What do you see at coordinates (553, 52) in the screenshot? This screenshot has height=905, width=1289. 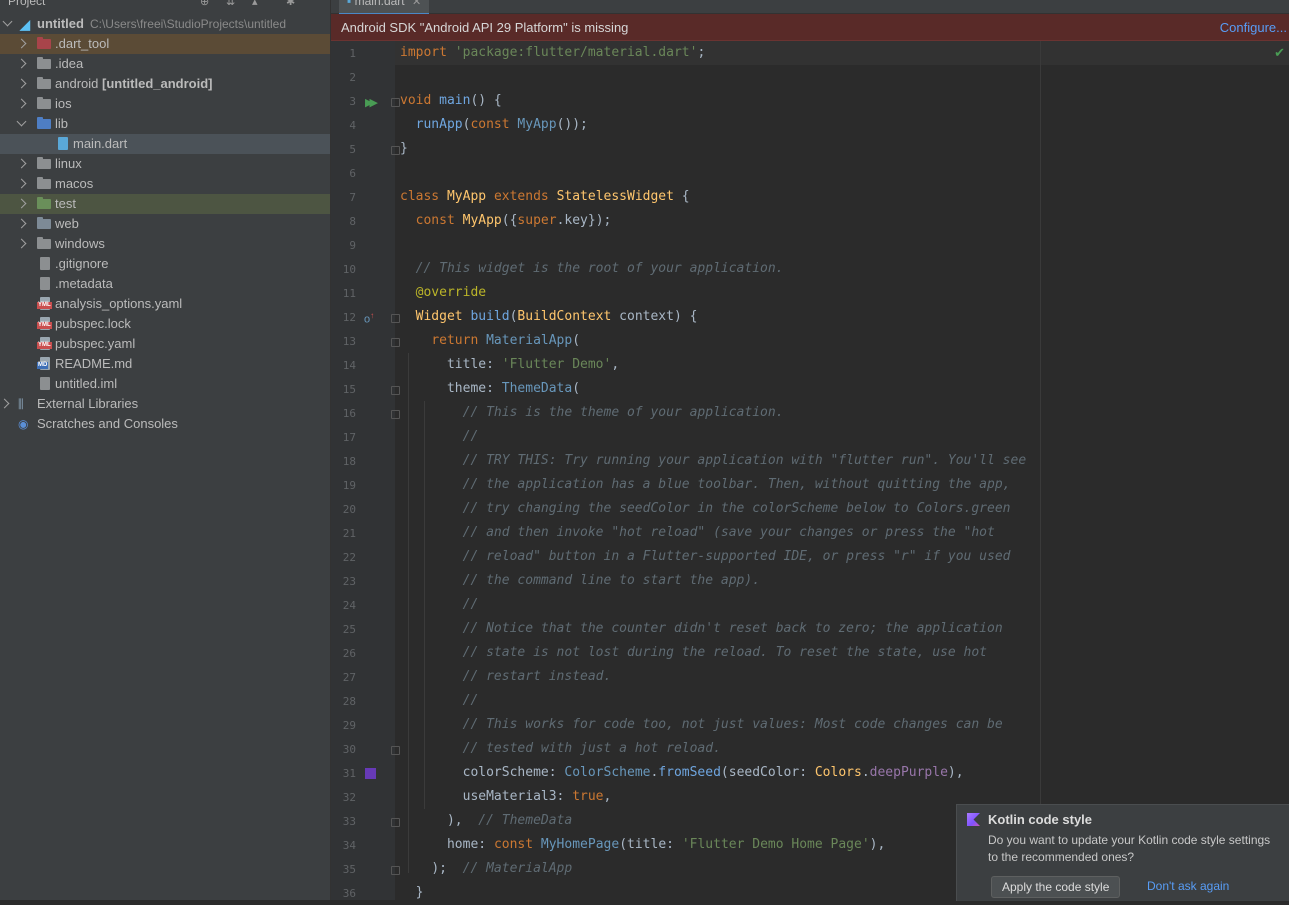 I see `code-text: import 'package:flutter/material.dart';` at bounding box center [553, 52].